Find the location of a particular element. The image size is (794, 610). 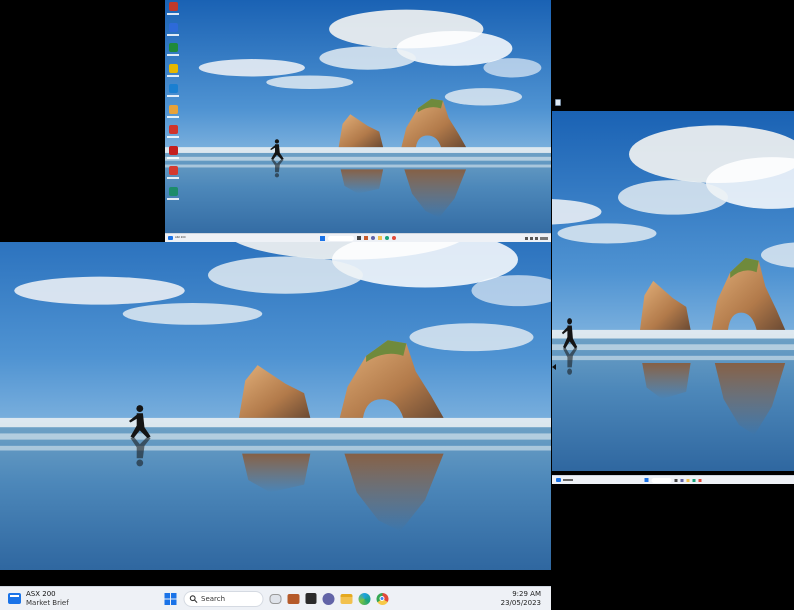

clock-time: 9:29 AM is located at coordinates (526, 593).